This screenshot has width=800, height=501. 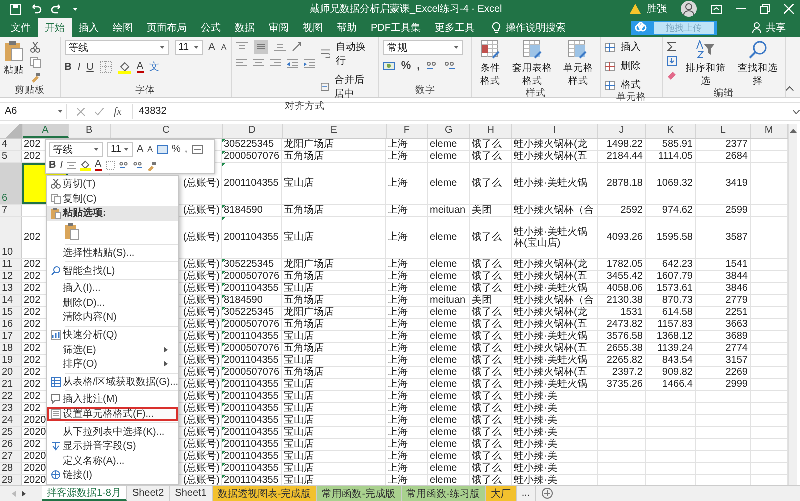 I want to click on redo-icon, so click(x=57, y=9).